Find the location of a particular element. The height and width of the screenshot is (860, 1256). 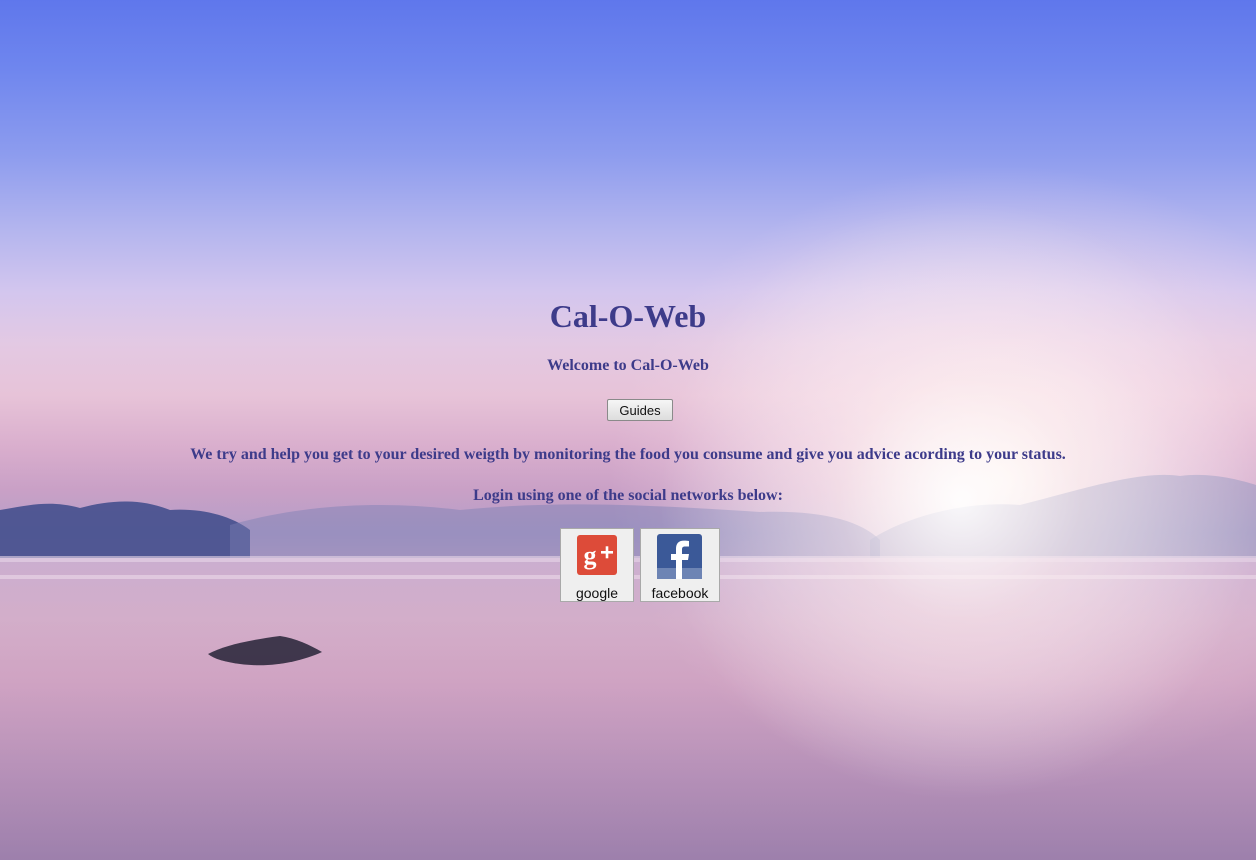

svg-text: g is located at coordinates (590, 555).